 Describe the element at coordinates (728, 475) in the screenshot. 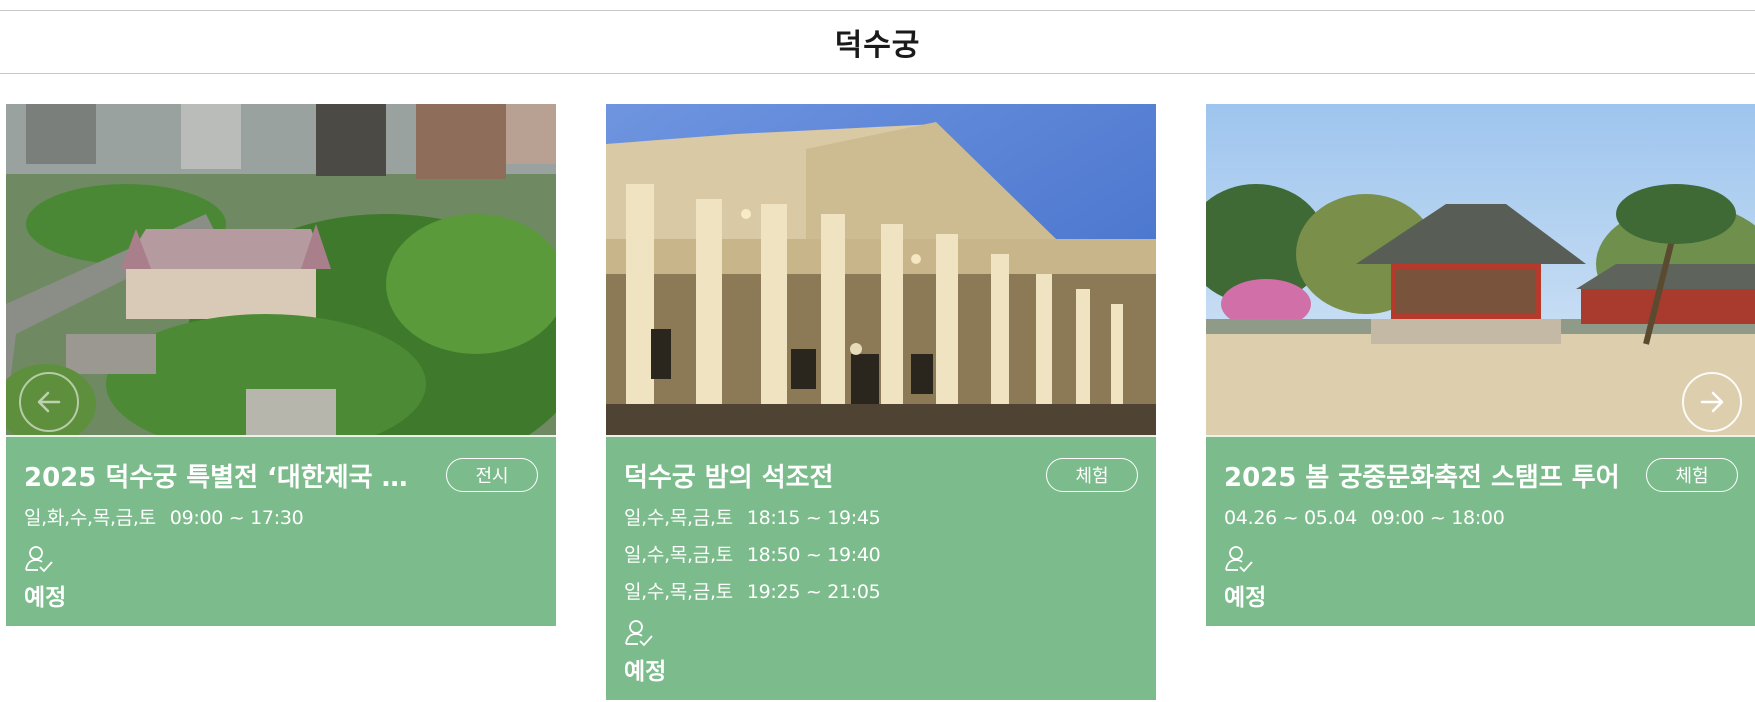

I see `card-title: 덕수궁 밤의 석조전` at that location.